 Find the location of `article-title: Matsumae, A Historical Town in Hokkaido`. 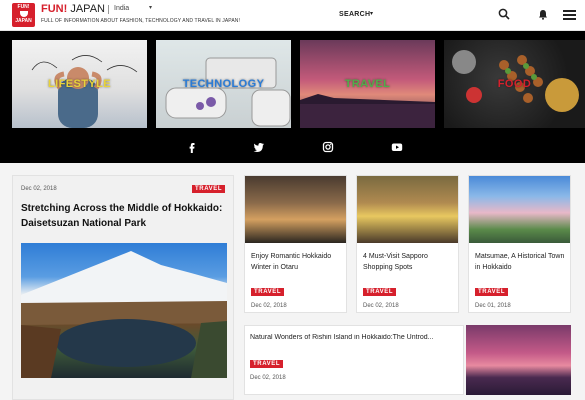

article-title: Matsumae, A Historical Town in Hokkaido is located at coordinates (521, 262).